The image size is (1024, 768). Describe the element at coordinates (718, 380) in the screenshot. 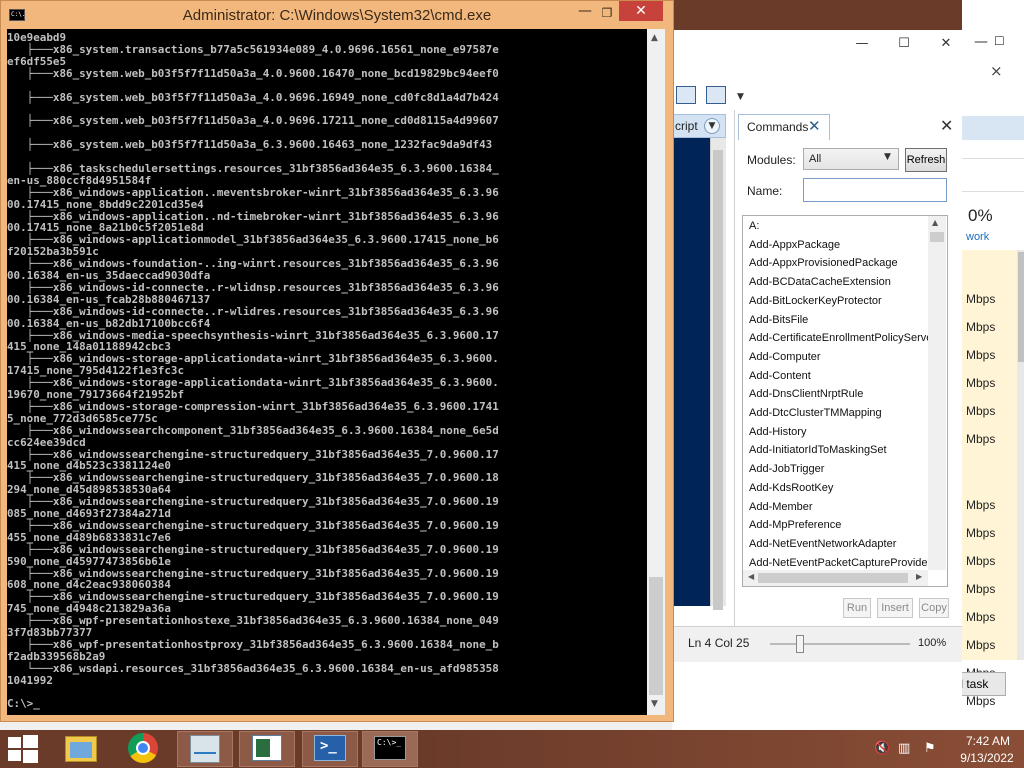

I see `script-editor-scroll-thumb` at that location.